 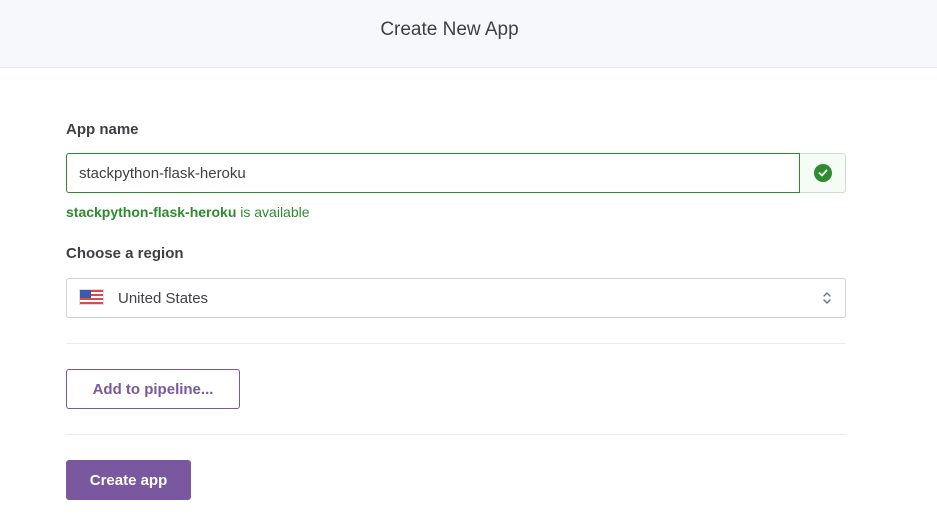 I want to click on available-app-name: stackpython-flask-heroku, so click(x=151, y=212).